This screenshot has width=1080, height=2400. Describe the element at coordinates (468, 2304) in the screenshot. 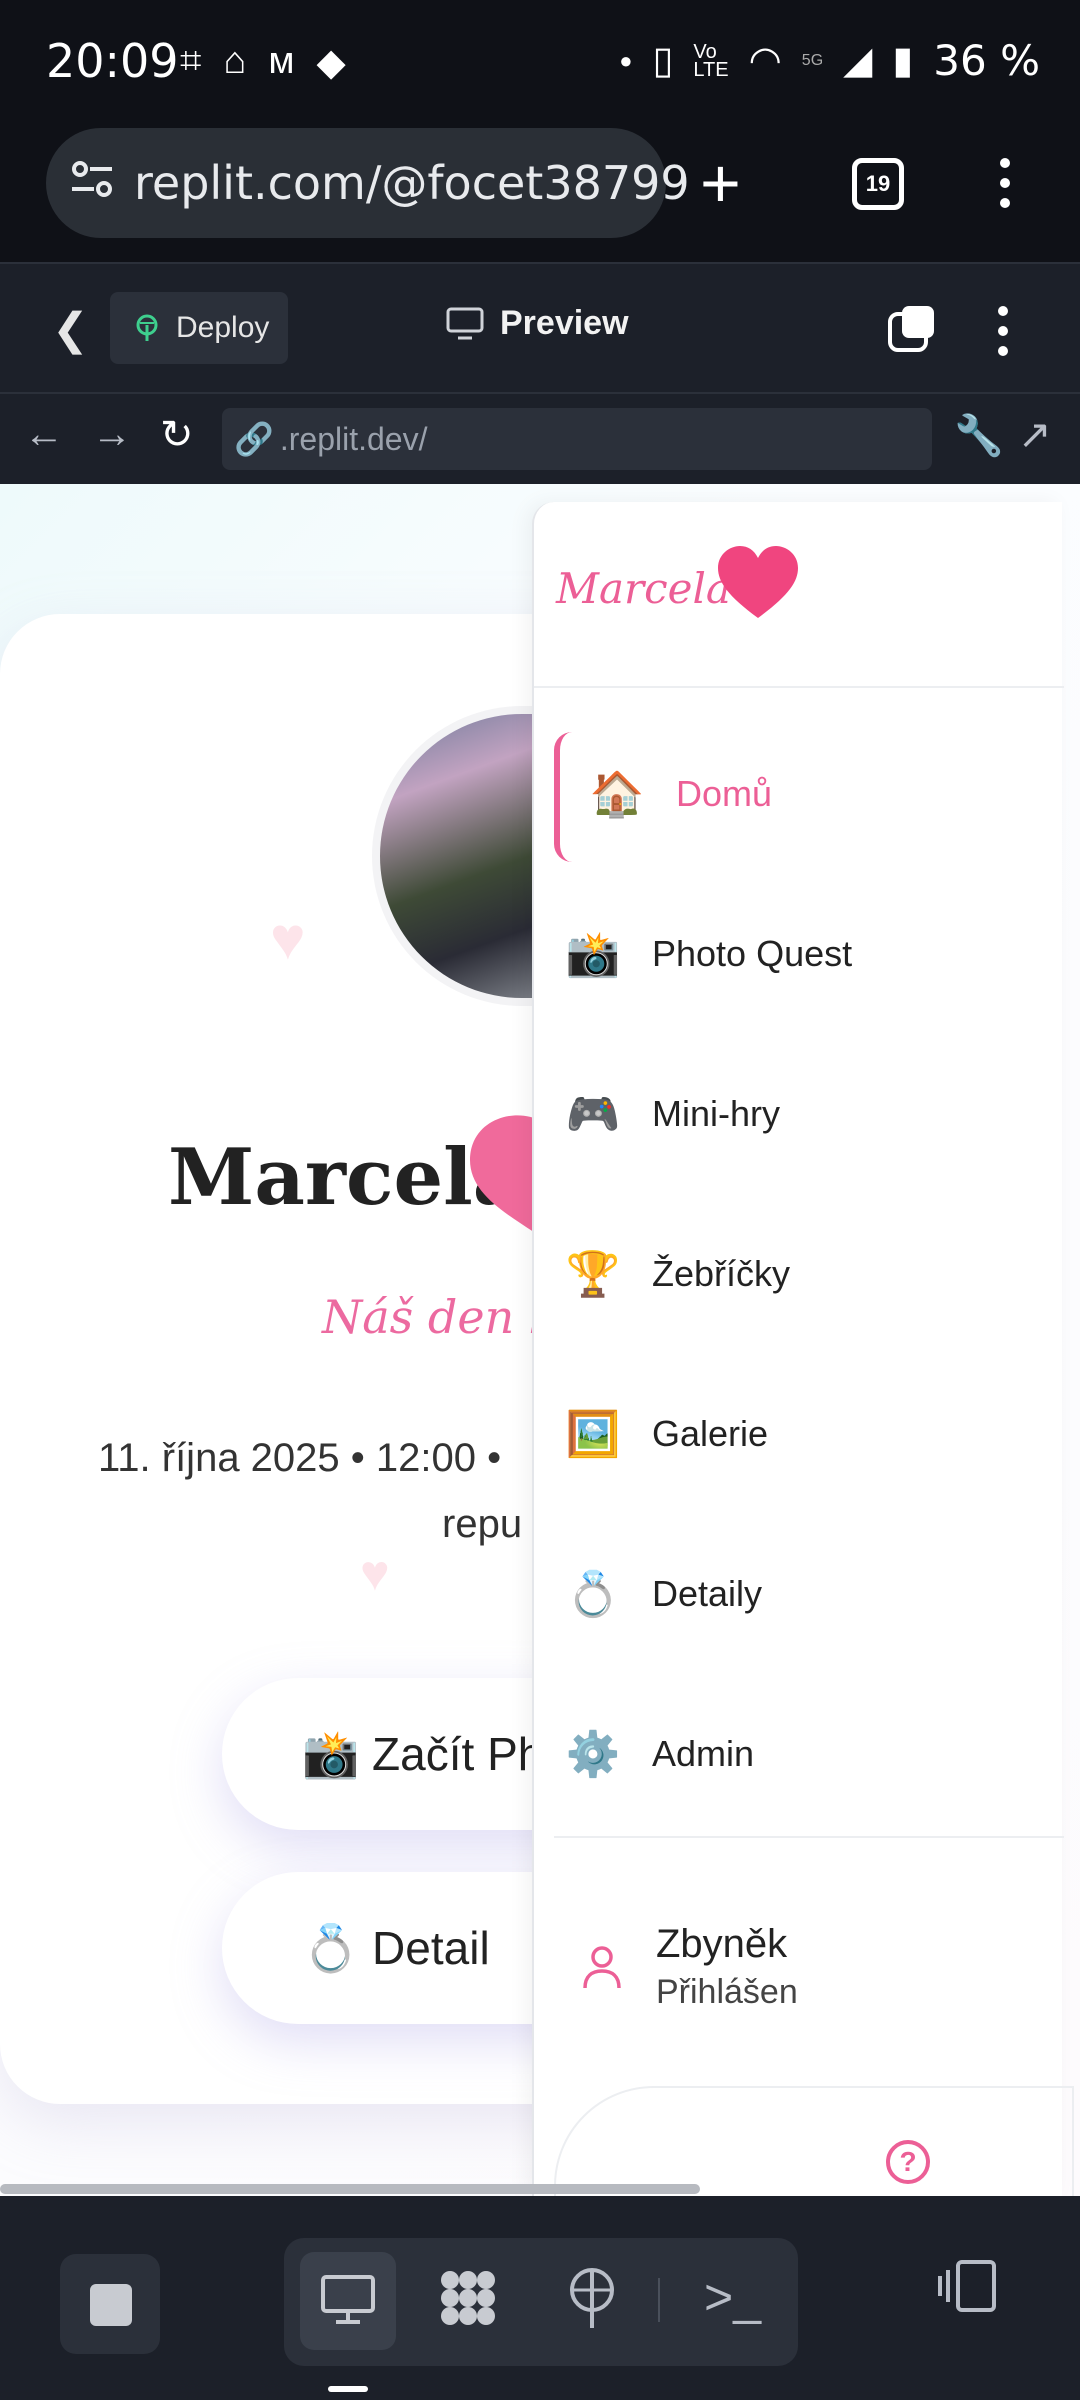

I see `workspace-grid-icon` at that location.